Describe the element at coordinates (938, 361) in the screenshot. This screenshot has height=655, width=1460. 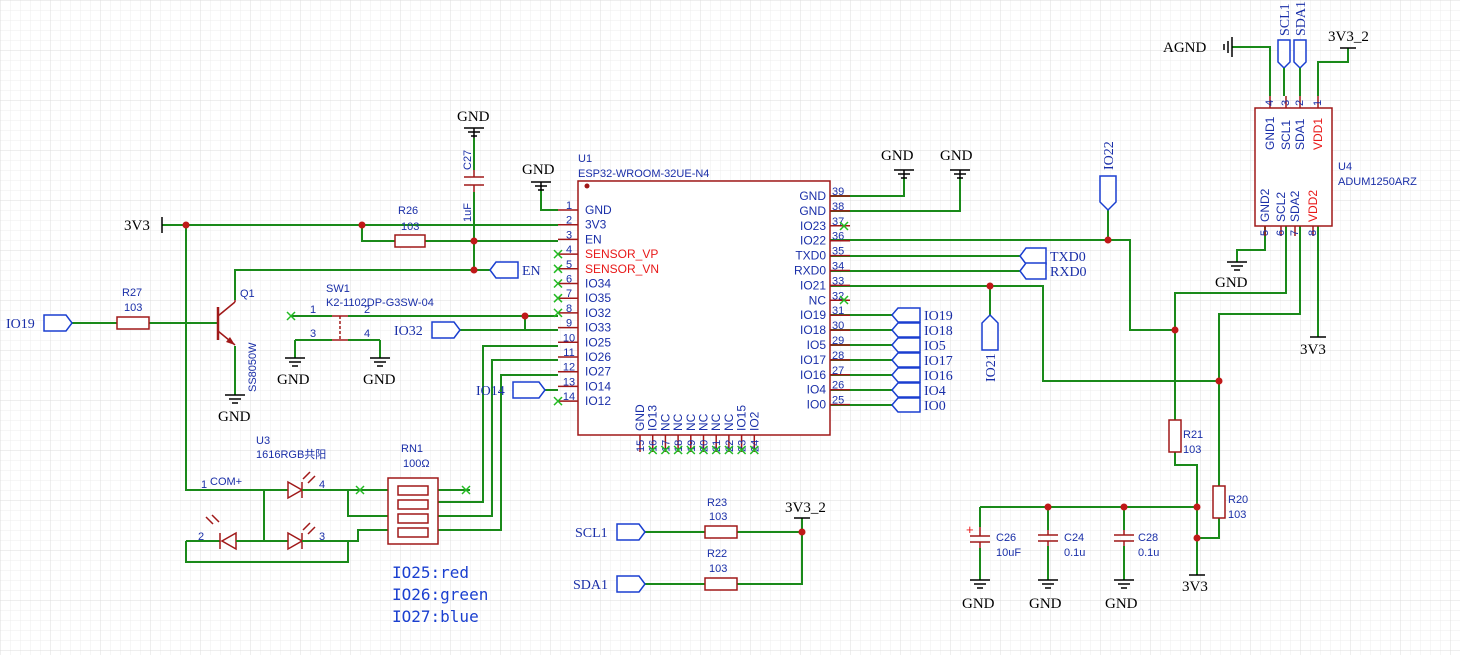
I see `flag-label: IO17` at that location.